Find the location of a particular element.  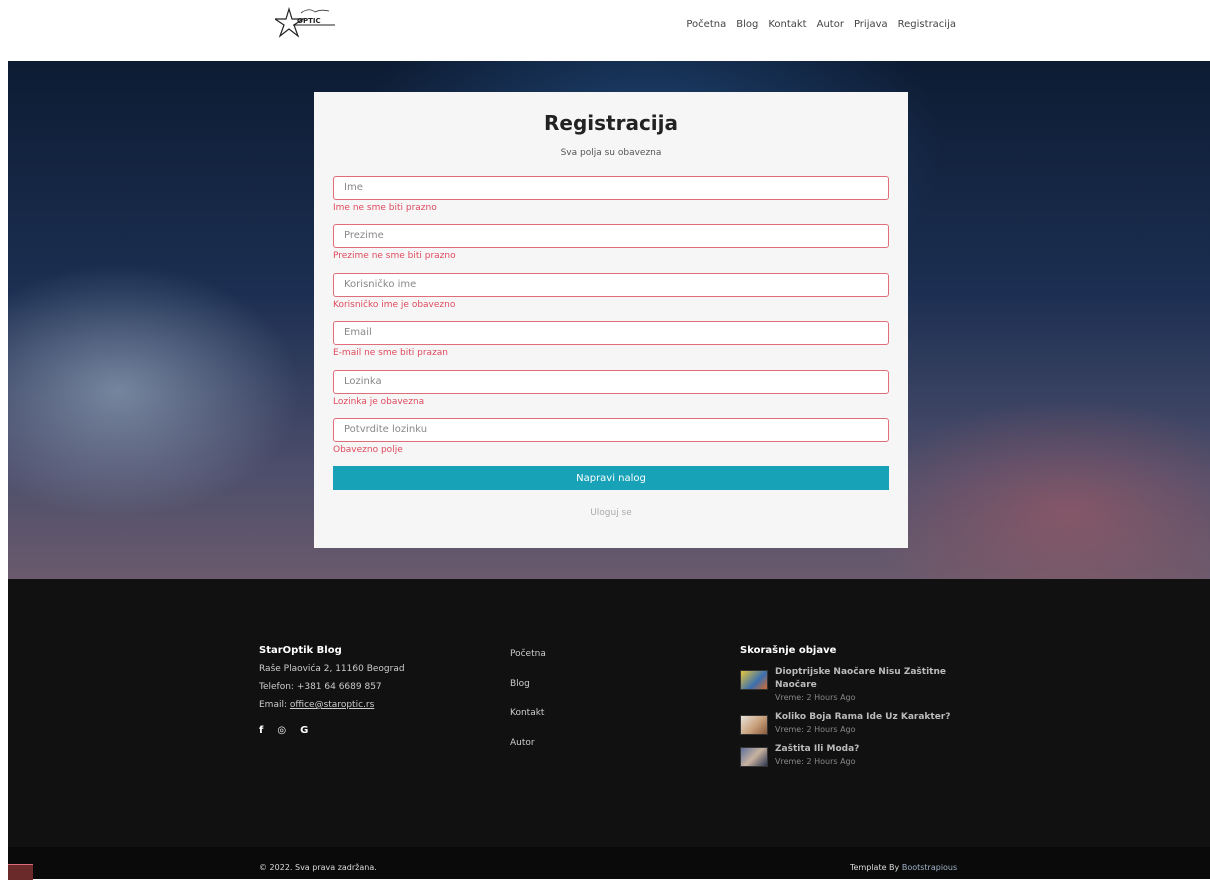

footer-email-link: office@staroptic.rs is located at coordinates (332, 705).